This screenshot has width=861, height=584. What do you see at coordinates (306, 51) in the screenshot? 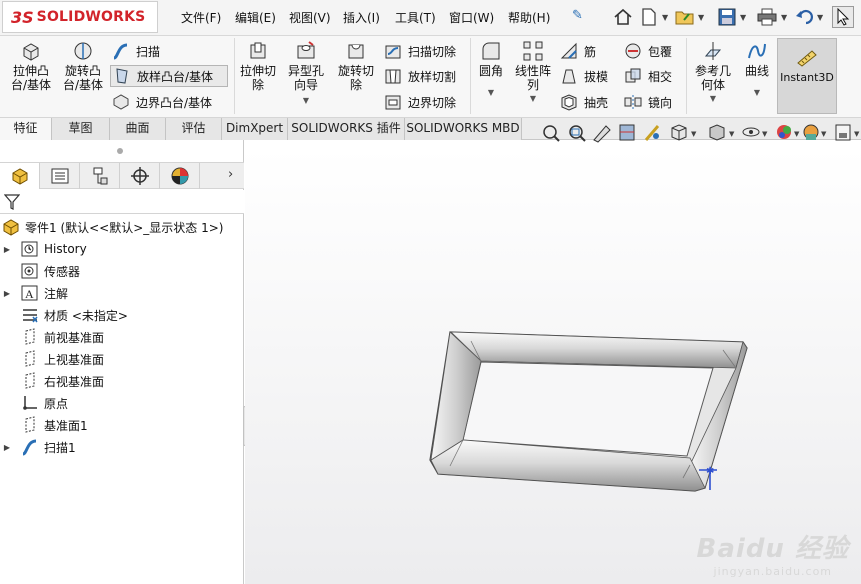
I see `hole-wizard-icon` at bounding box center [306, 51].